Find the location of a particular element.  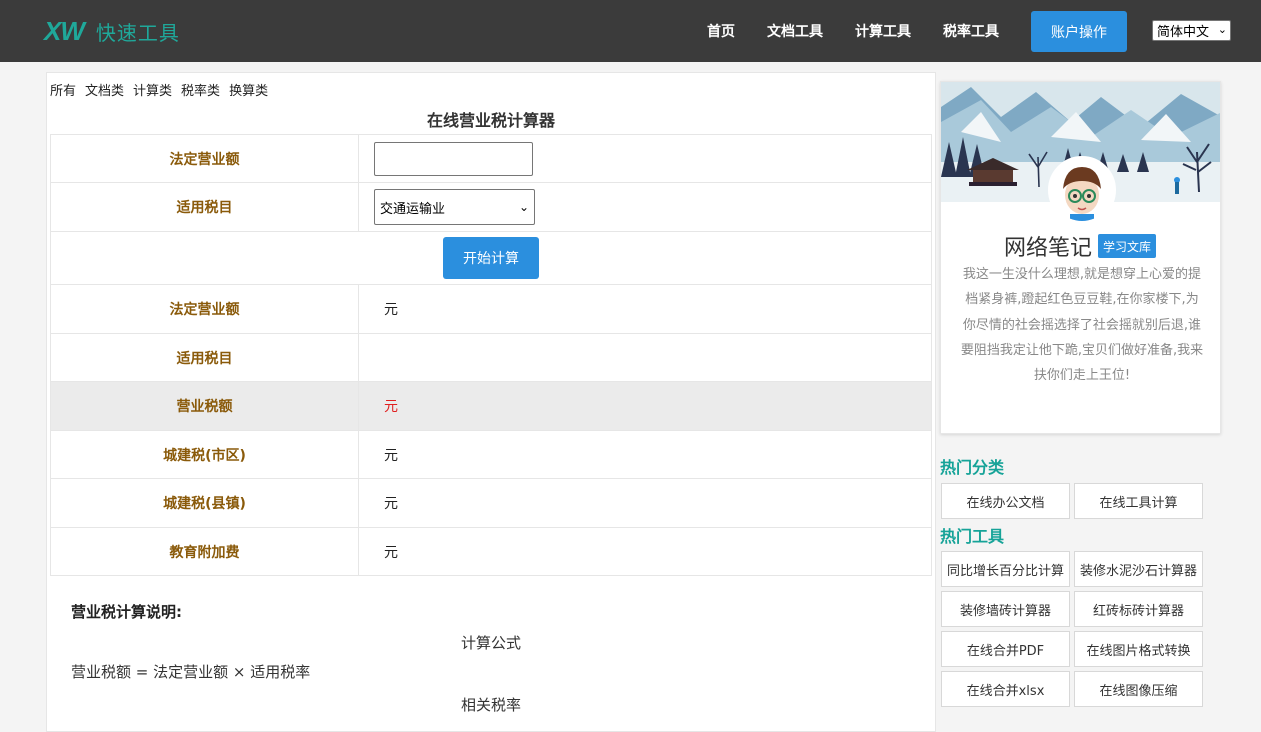

profile-badge: 学习文库 is located at coordinates (1127, 246).